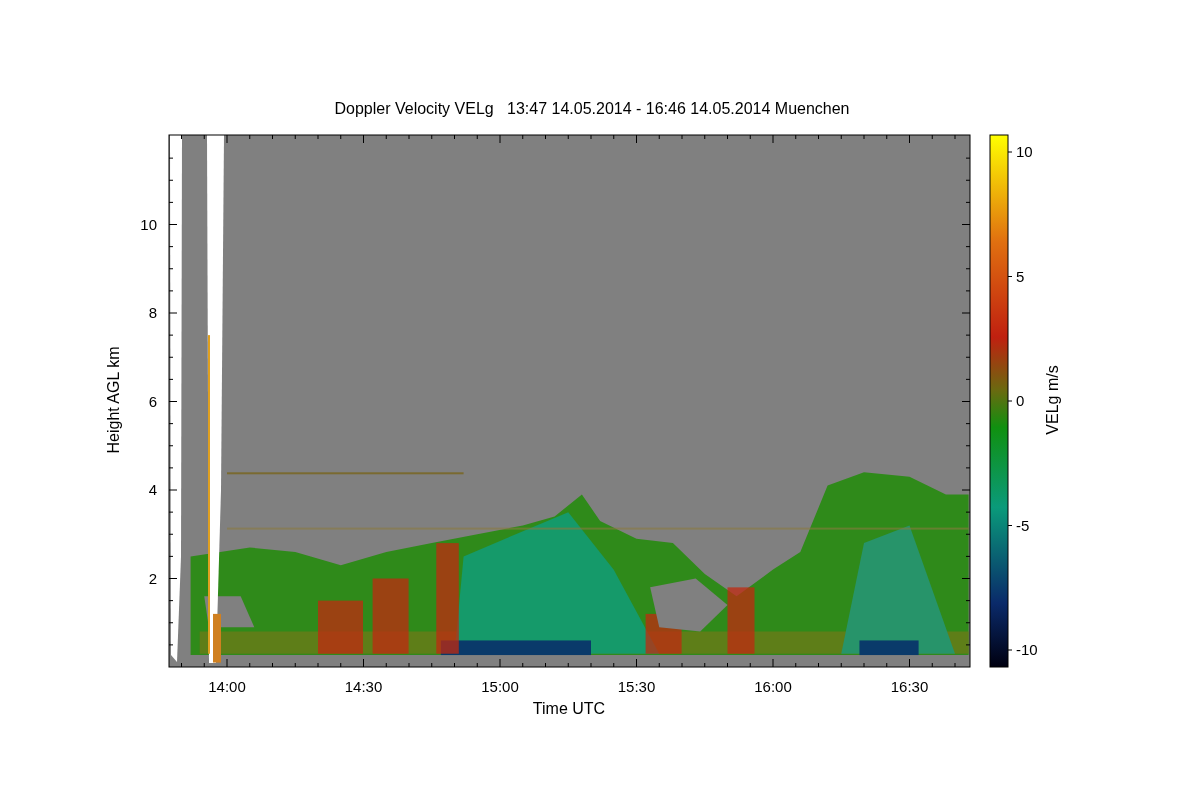 The width and height of the screenshot is (1200, 800). I want to click on x-tick-label: 15:30, so click(636, 686).